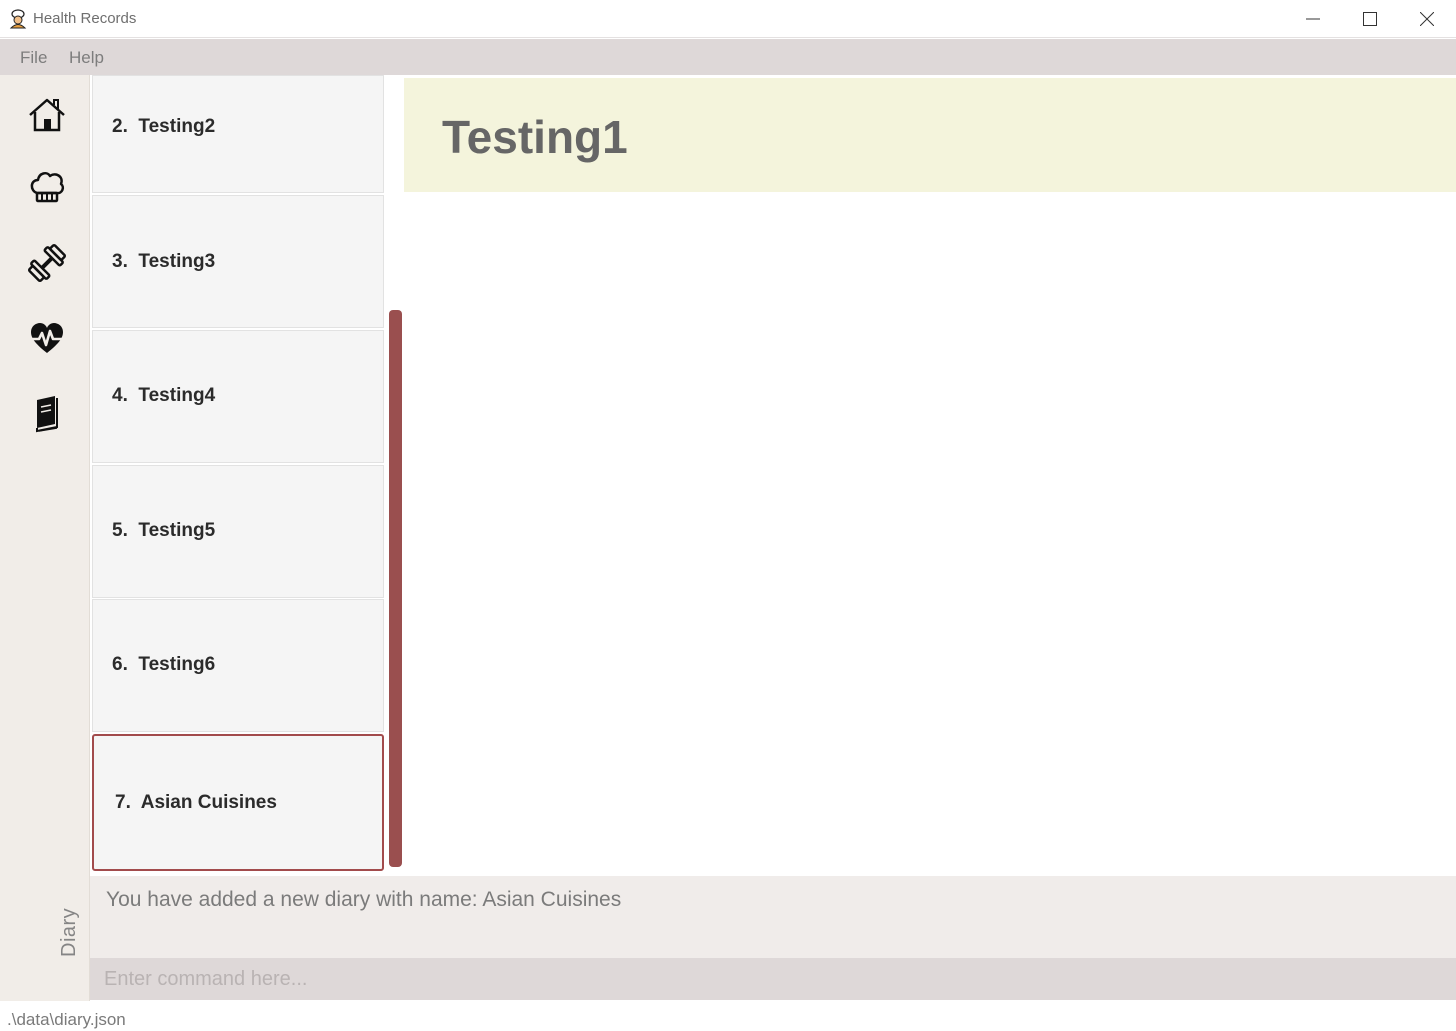 The image size is (1456, 1031). I want to click on minimize-button, so click(1313, 19).